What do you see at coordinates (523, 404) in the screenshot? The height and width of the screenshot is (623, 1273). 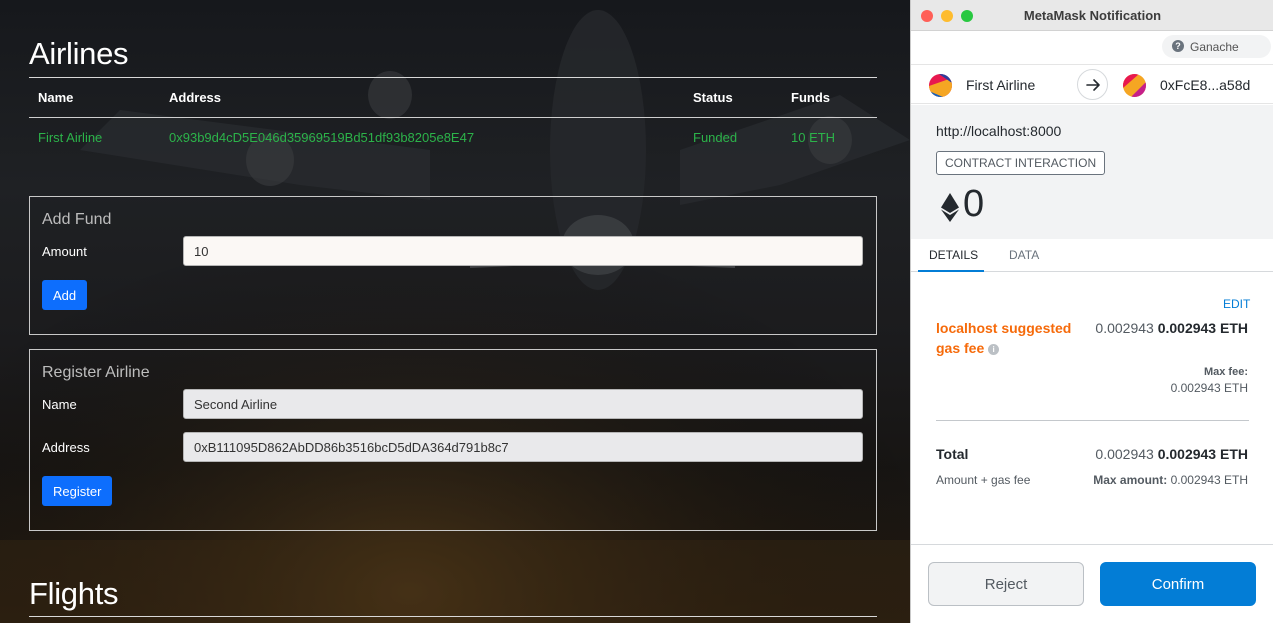 I see `airline-name-input` at bounding box center [523, 404].